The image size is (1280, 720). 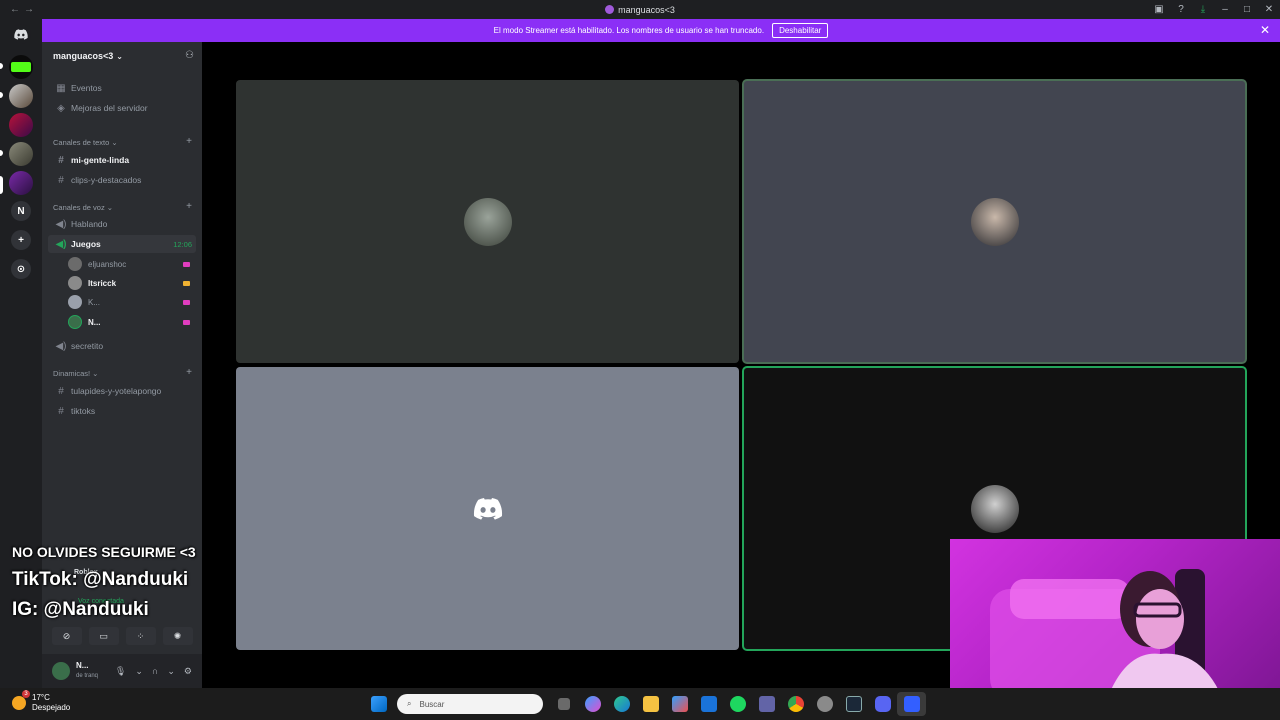 I want to click on voice-channel-juegos: ◀) Juegos 12:06, so click(x=122, y=244).